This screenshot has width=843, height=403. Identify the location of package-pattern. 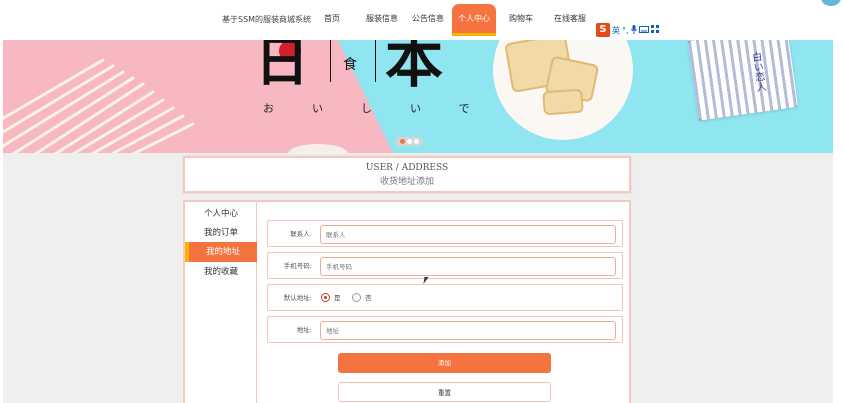
(743, 80).